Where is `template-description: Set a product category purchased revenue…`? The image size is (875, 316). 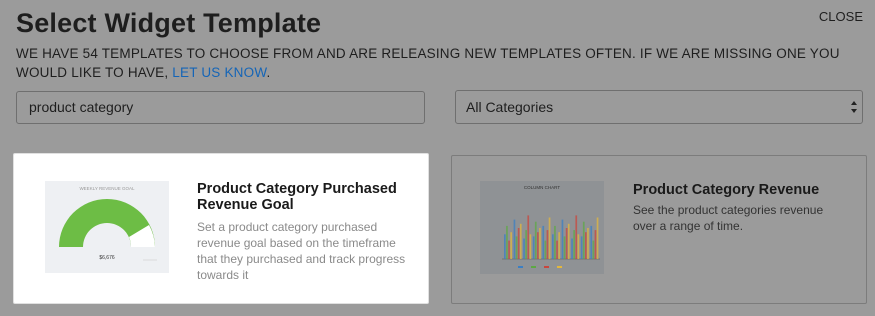 template-description: Set a product category purchased revenue… is located at coordinates (301, 251).